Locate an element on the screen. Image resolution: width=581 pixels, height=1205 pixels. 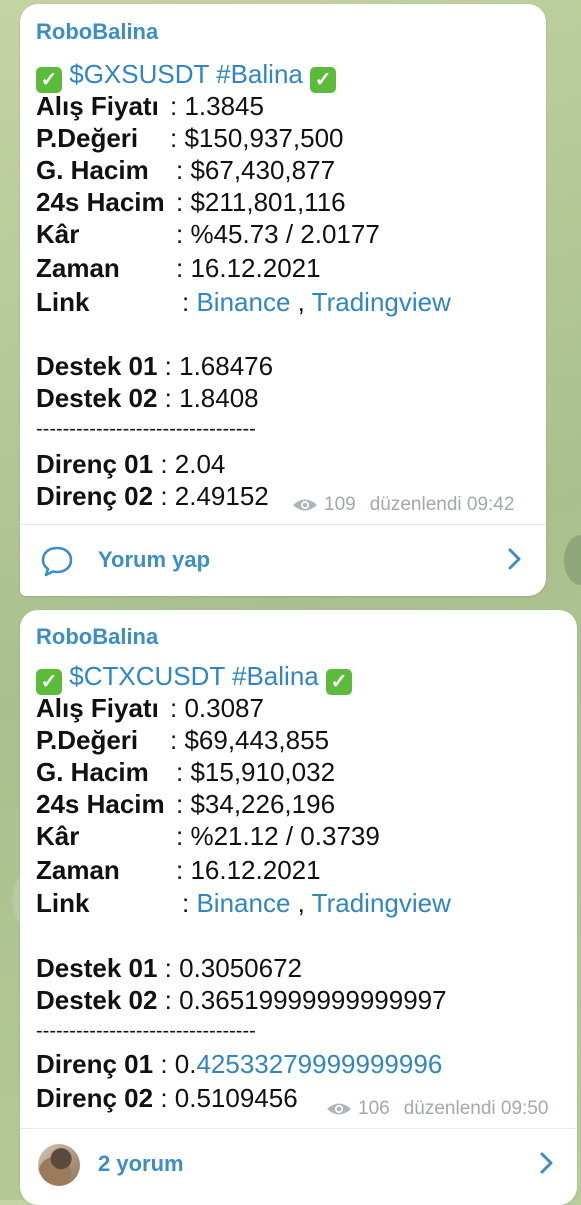
row-resistance-2: Direnç 02 : 0.5109456 is located at coordinates (167, 1098).